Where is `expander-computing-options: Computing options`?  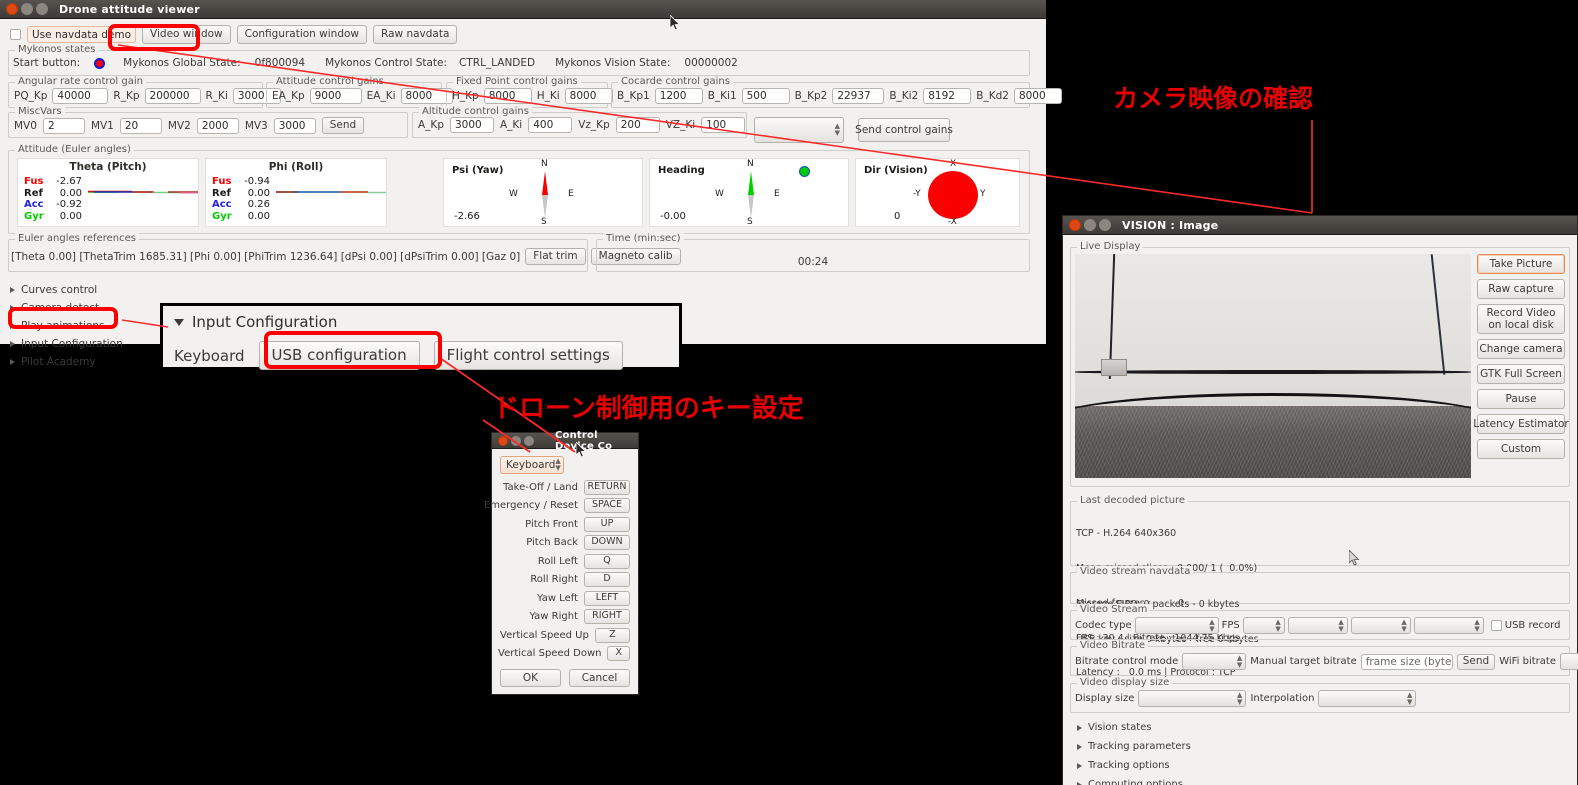 expander-computing-options: Computing options is located at coordinates (1134, 780).